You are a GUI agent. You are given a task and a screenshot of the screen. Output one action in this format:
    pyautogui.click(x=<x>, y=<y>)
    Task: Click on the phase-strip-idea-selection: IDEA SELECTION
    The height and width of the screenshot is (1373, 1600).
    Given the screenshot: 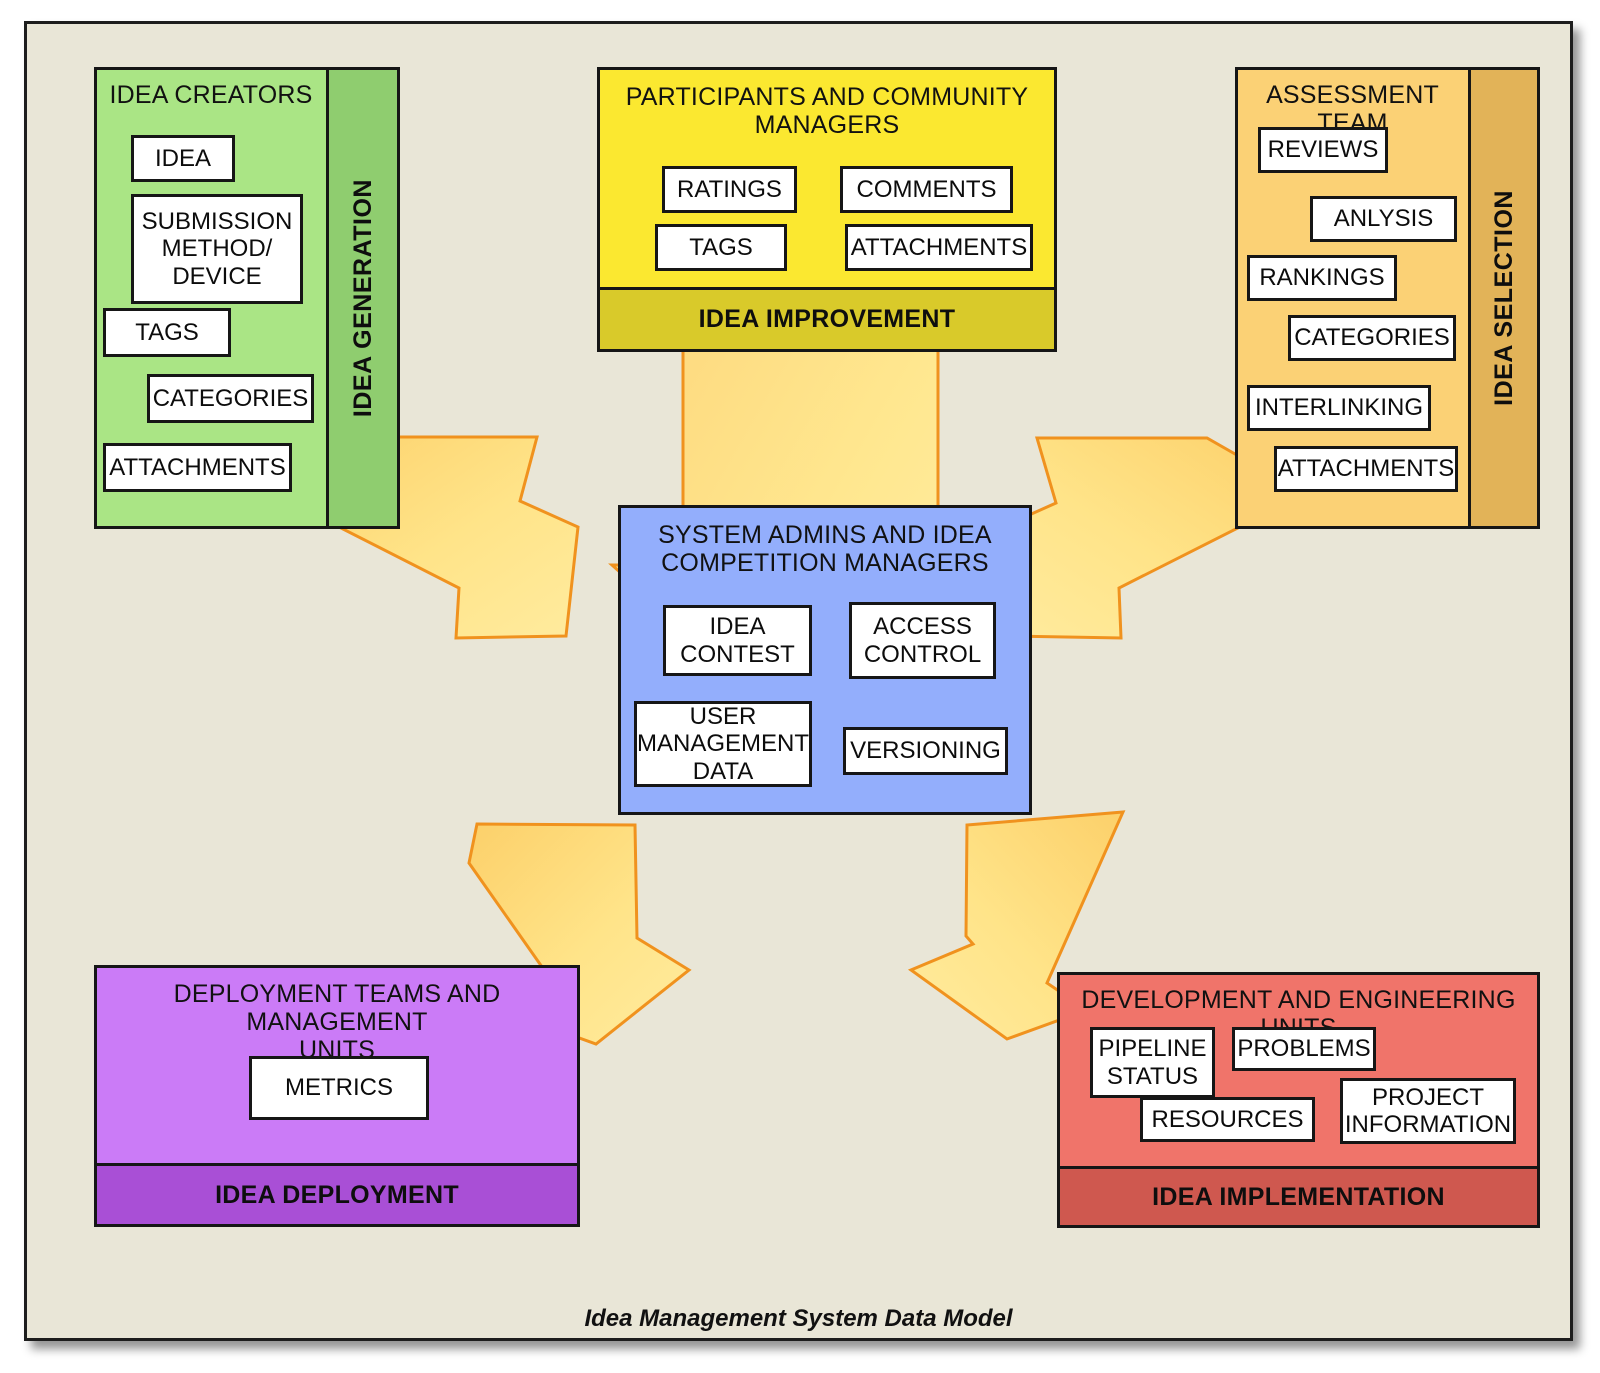 What is the action you would take?
    pyautogui.click(x=1504, y=298)
    